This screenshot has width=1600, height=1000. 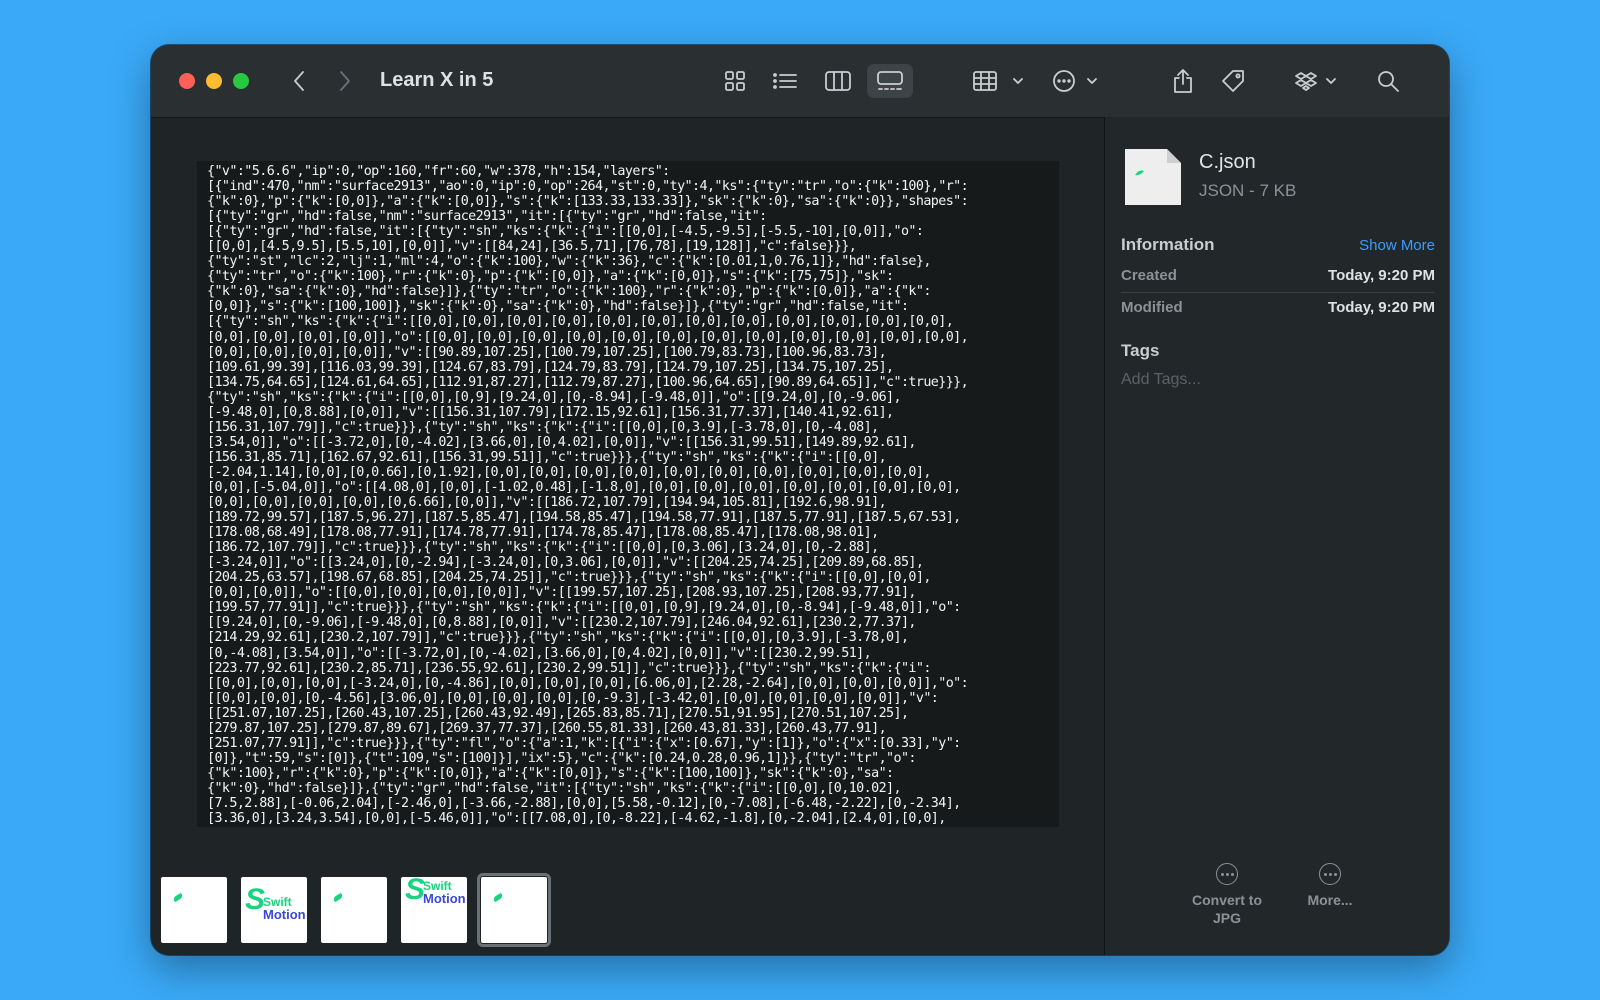 I want to click on dropbox-icon, so click(x=1315, y=81).